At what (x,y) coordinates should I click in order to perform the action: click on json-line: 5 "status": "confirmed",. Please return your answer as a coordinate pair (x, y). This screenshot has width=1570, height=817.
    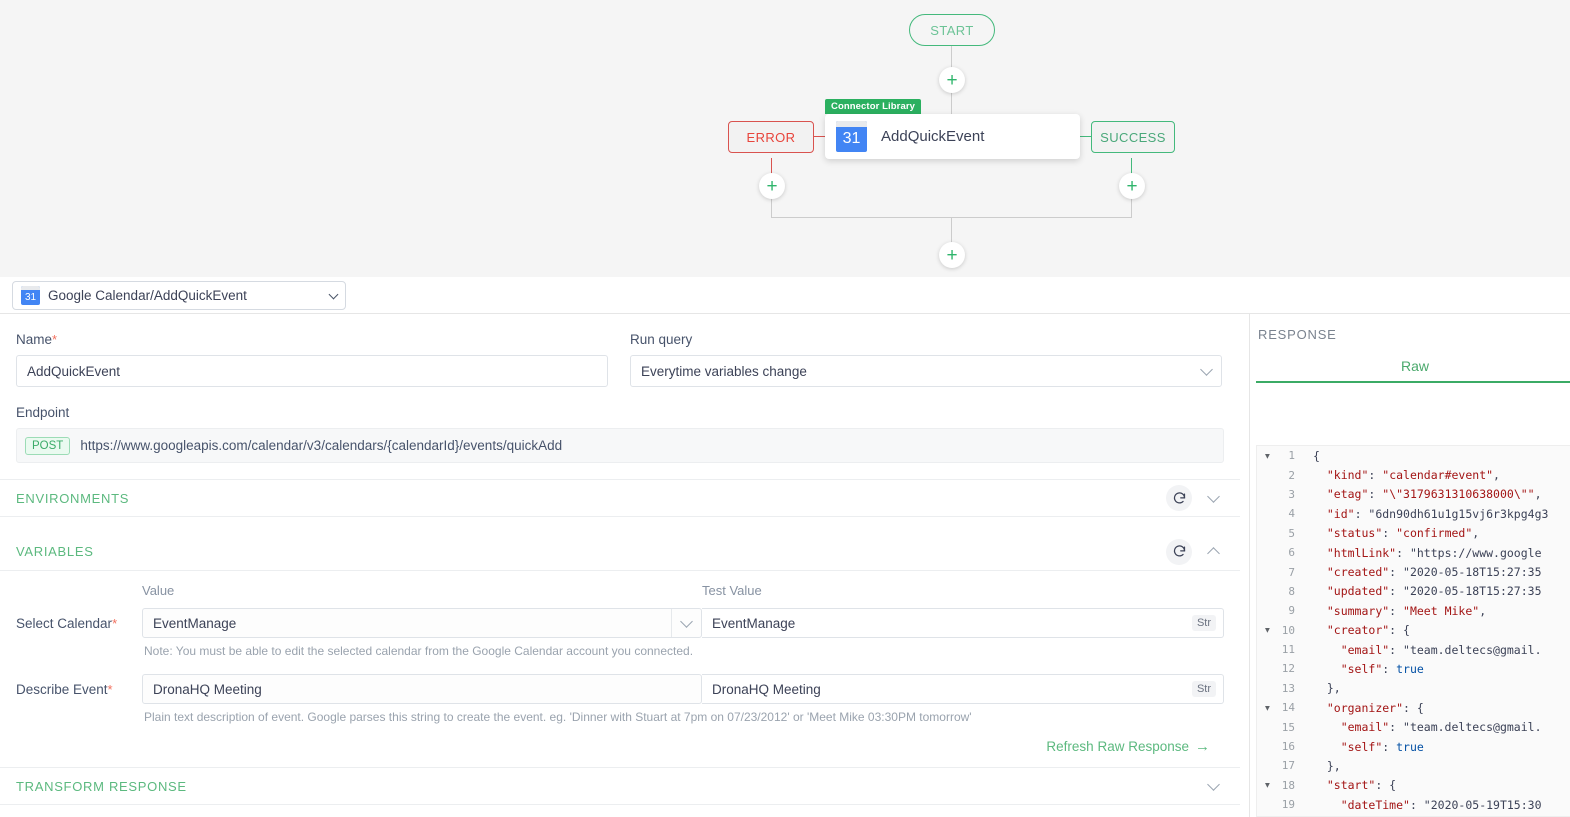
    Looking at the image, I should click on (1413, 533).